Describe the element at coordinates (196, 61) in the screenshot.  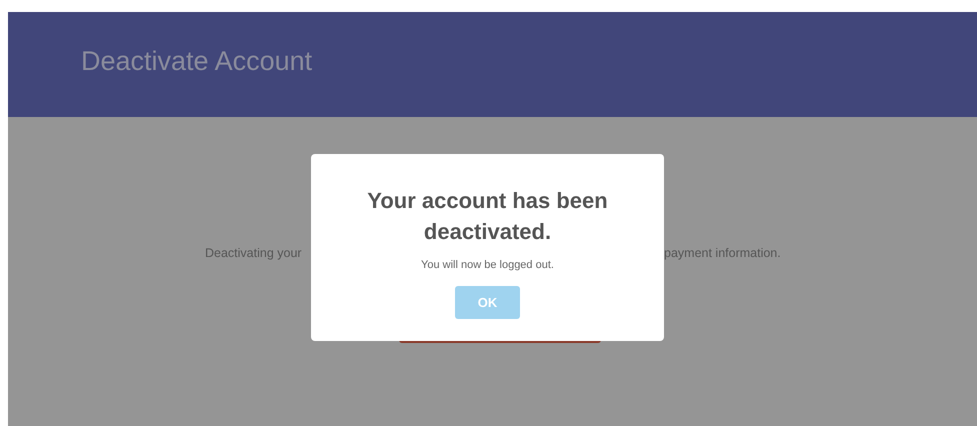
I see `page-title: Deactivate Account` at that location.